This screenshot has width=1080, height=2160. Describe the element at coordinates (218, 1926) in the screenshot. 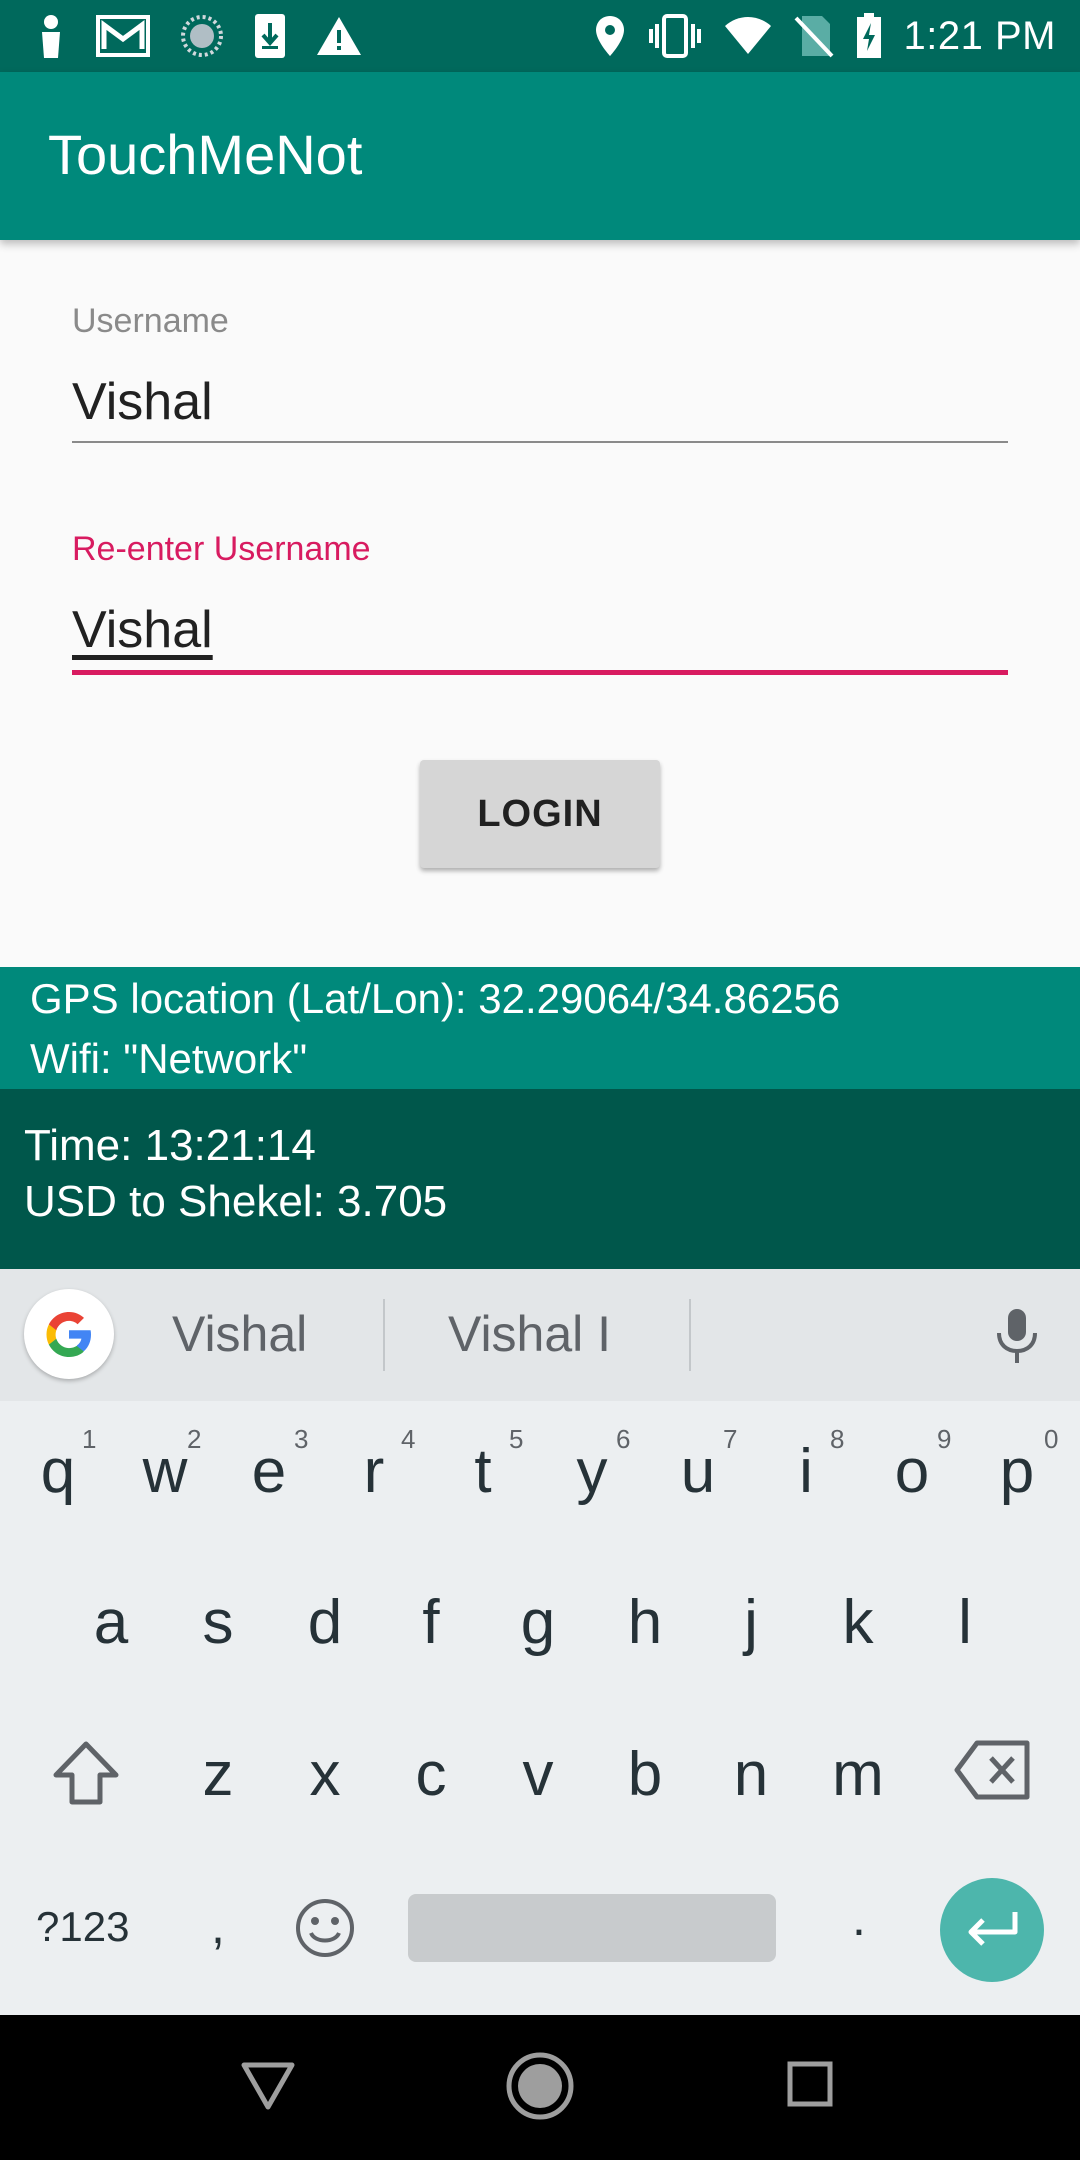

I see `comma-key: ,` at that location.